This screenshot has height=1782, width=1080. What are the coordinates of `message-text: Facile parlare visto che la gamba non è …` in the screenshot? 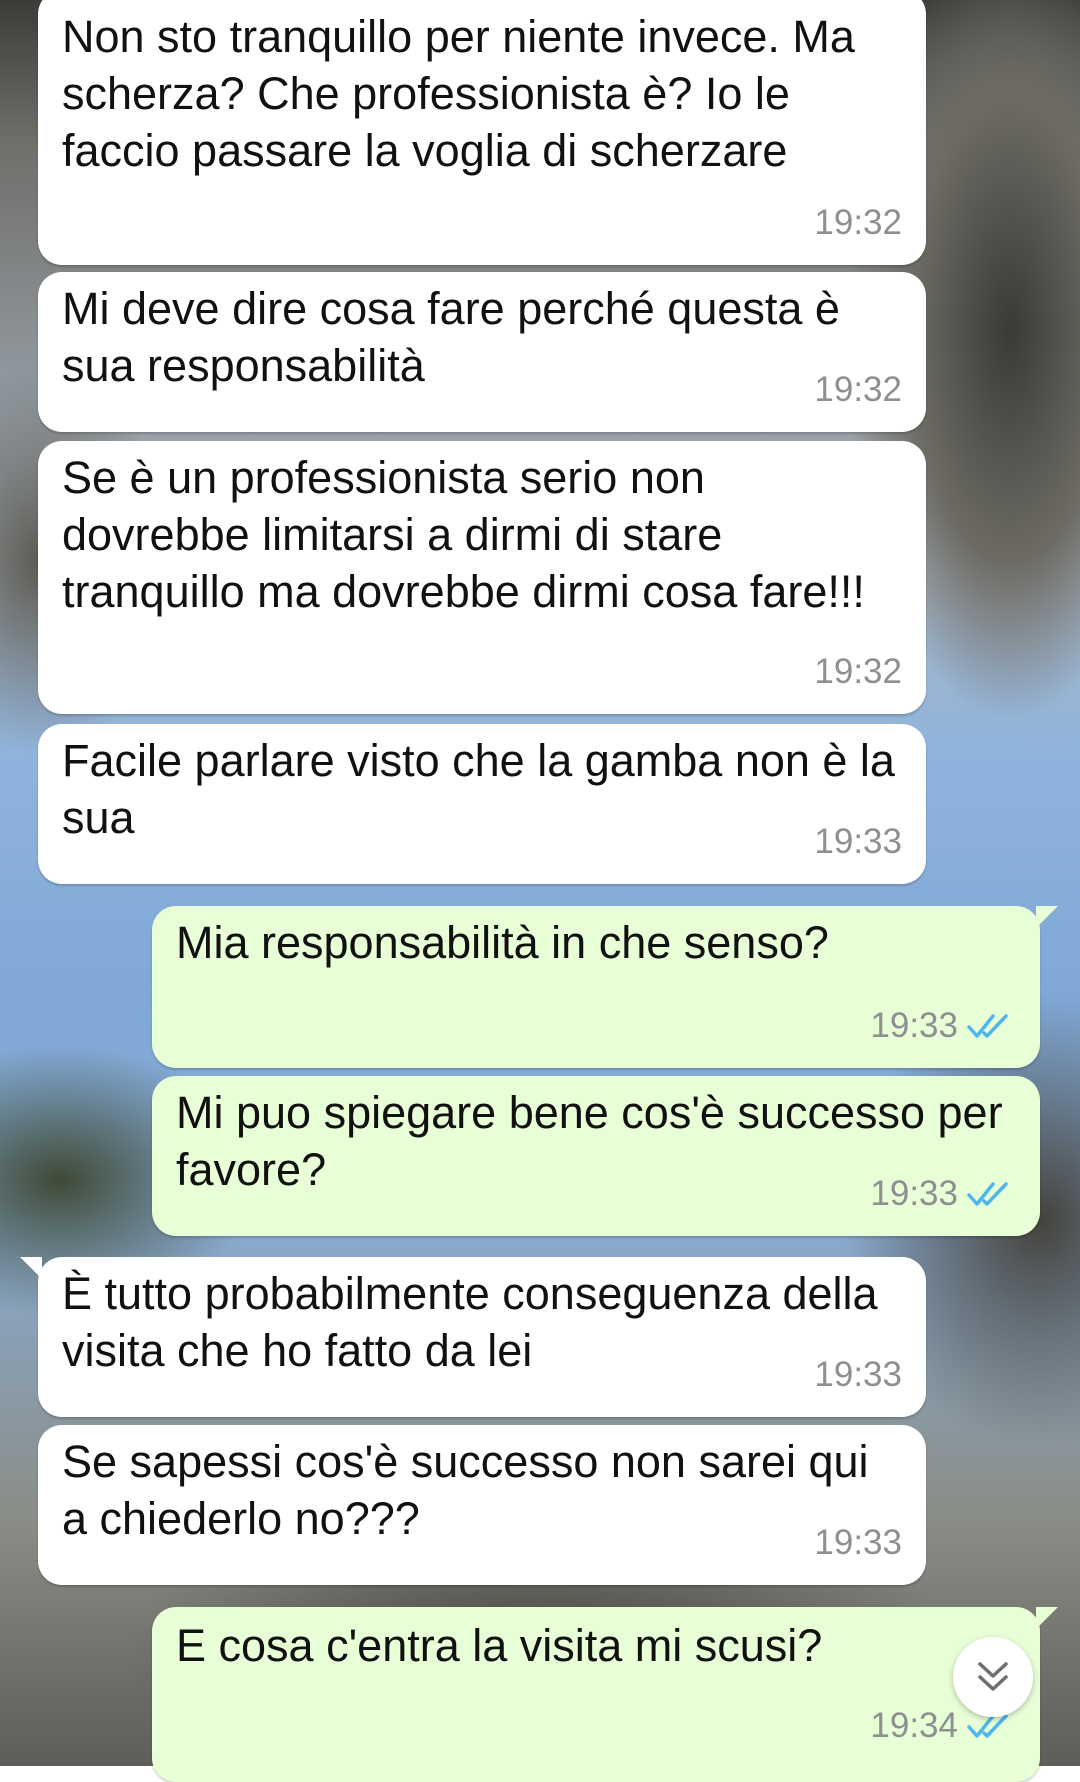 It's located at (478, 789).